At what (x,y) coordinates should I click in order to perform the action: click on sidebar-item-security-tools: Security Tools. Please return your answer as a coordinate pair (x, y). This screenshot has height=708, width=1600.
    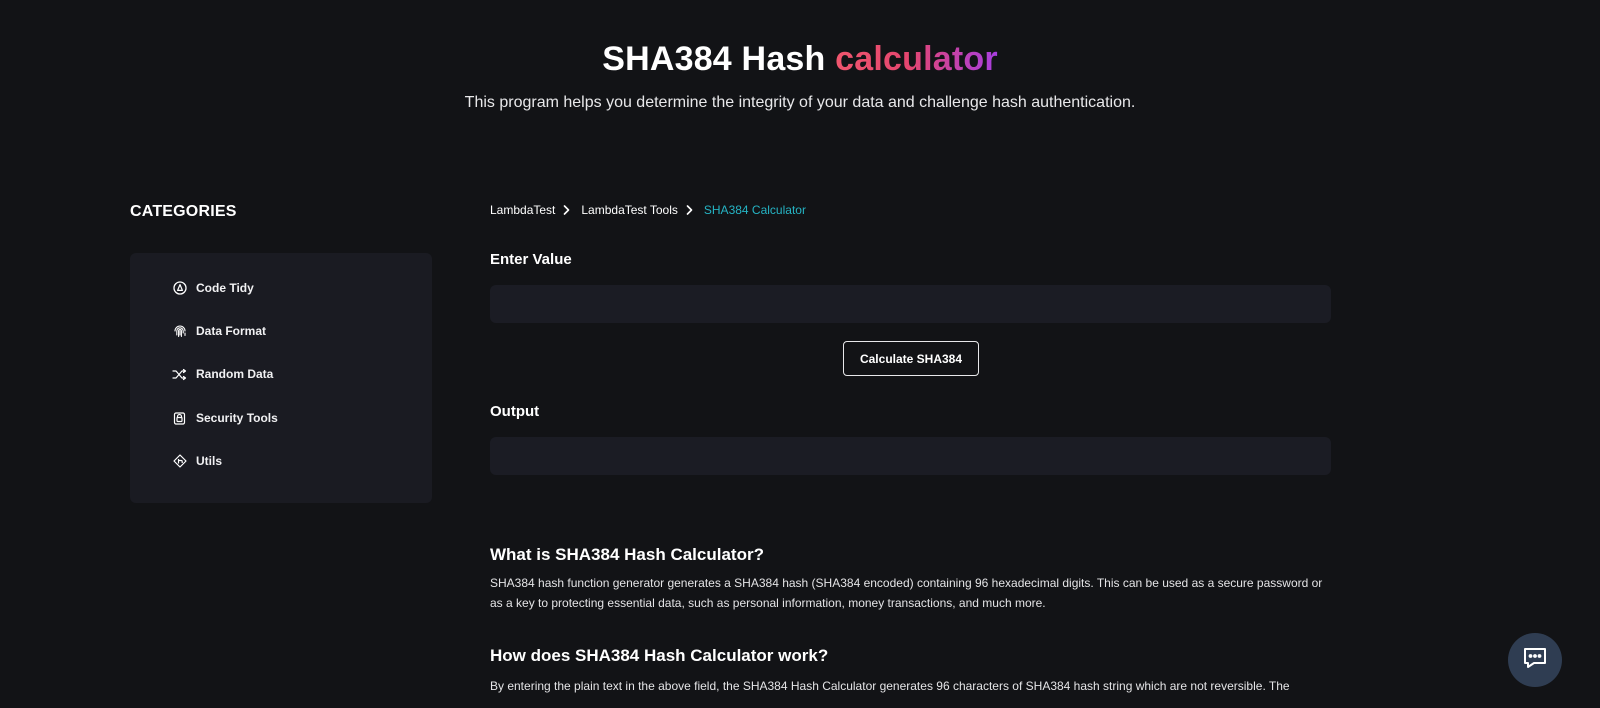
    Looking at the image, I should click on (225, 418).